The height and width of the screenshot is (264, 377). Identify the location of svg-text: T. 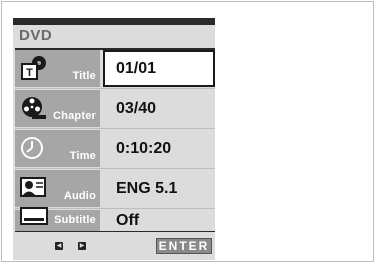
(29, 73).